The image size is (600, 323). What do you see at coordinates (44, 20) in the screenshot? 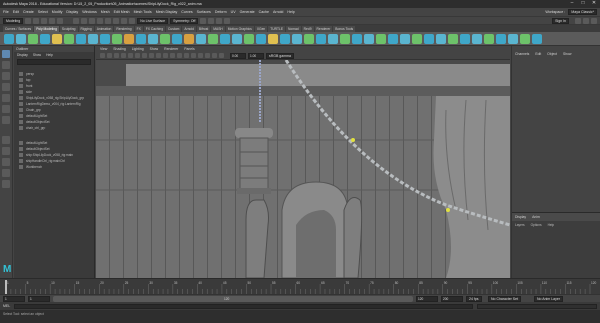
I see `save-scene-icon` at bounding box center [44, 20].